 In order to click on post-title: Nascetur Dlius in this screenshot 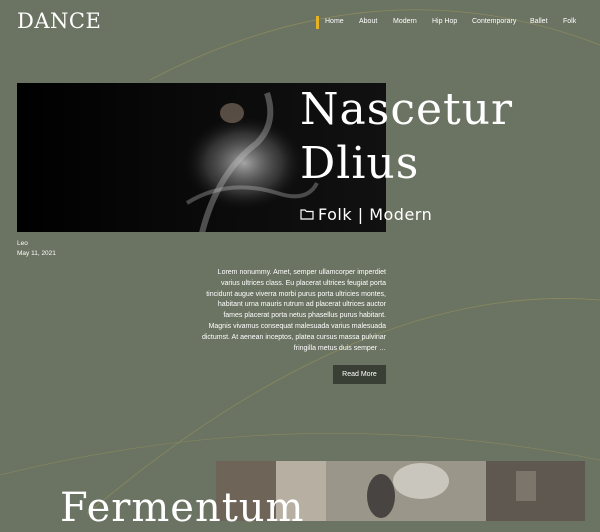, I will do `click(450, 137)`.